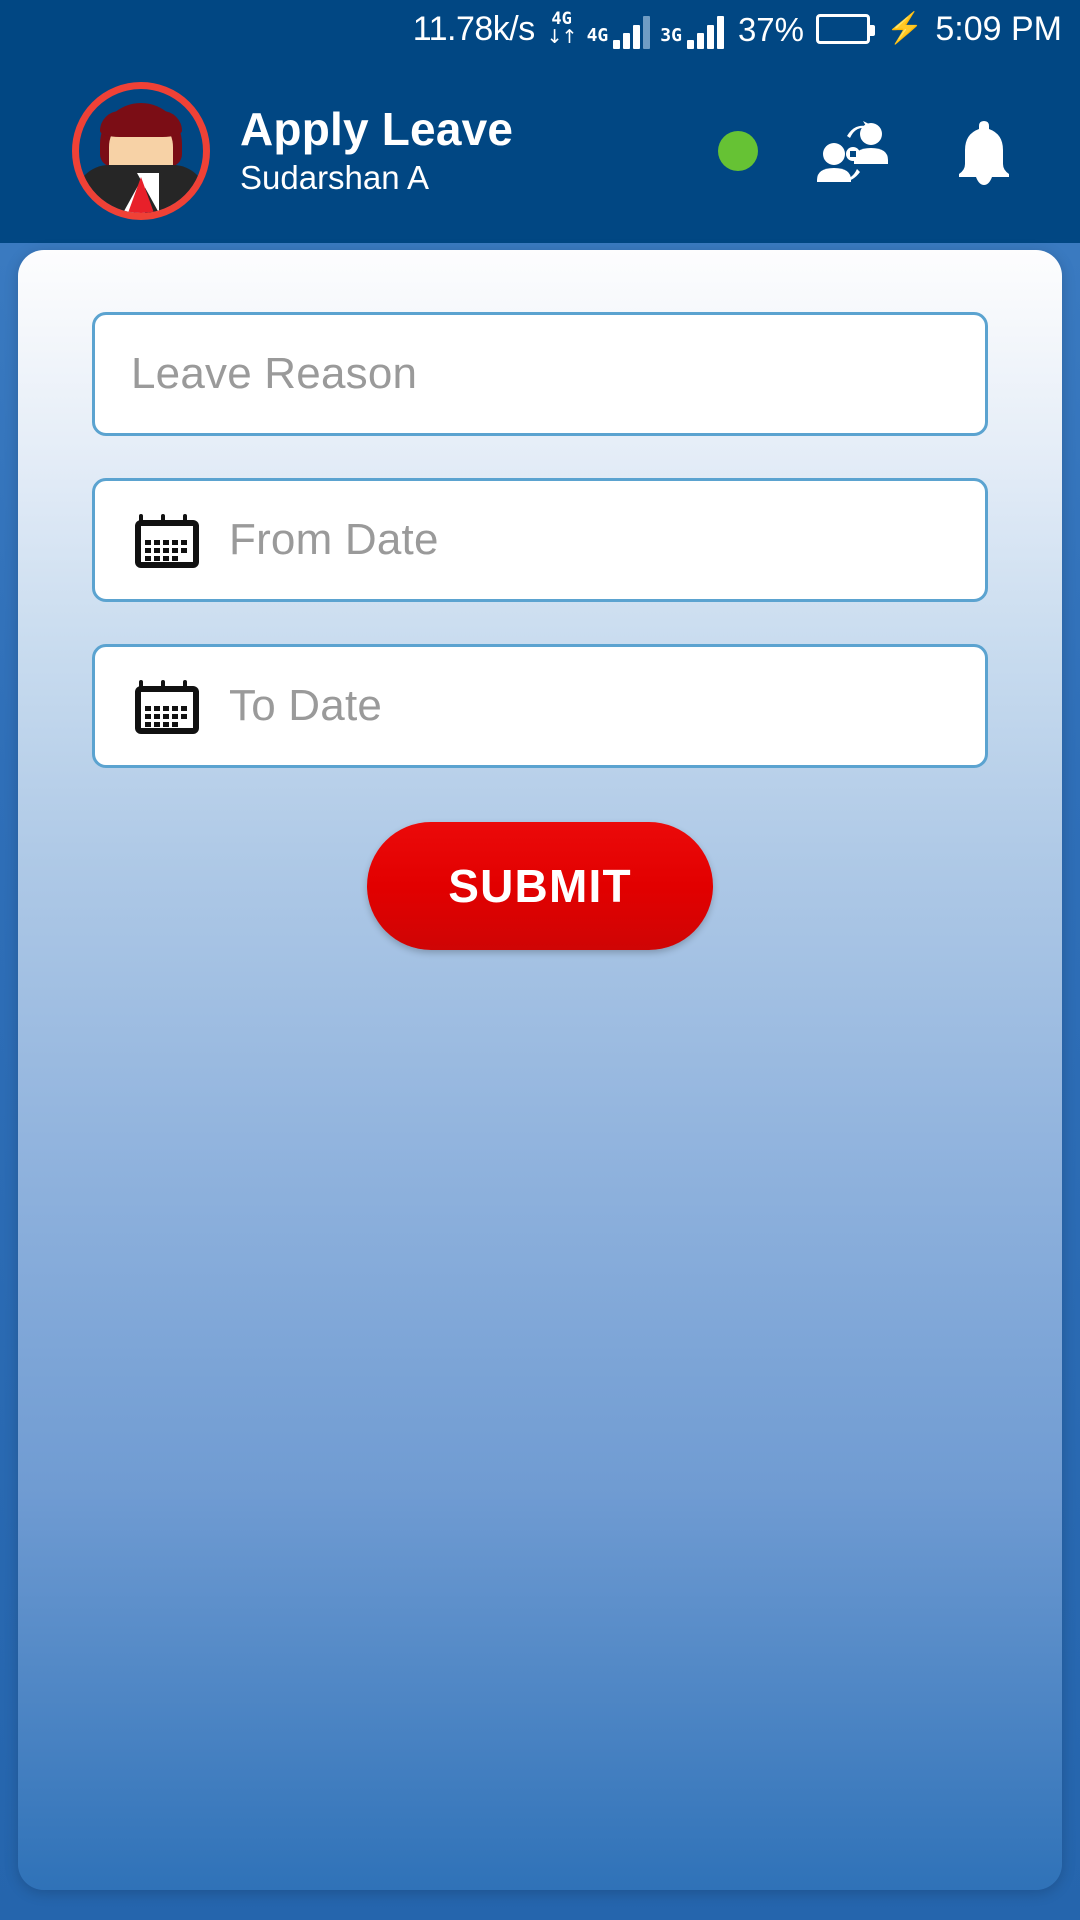 The height and width of the screenshot is (1920, 1080). Describe the element at coordinates (632, 32) in the screenshot. I see `sim1-signal-bars-icon` at that location.